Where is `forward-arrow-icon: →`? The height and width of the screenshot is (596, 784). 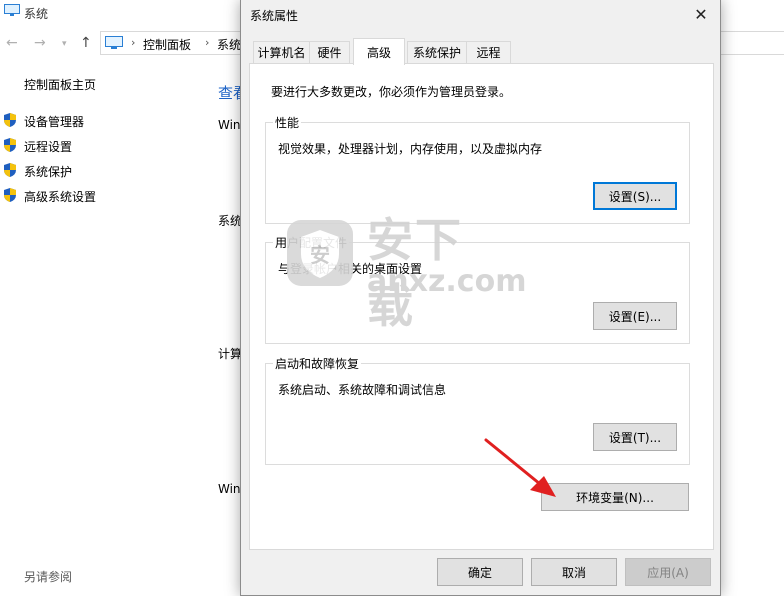 forward-arrow-icon: → is located at coordinates (40, 43).